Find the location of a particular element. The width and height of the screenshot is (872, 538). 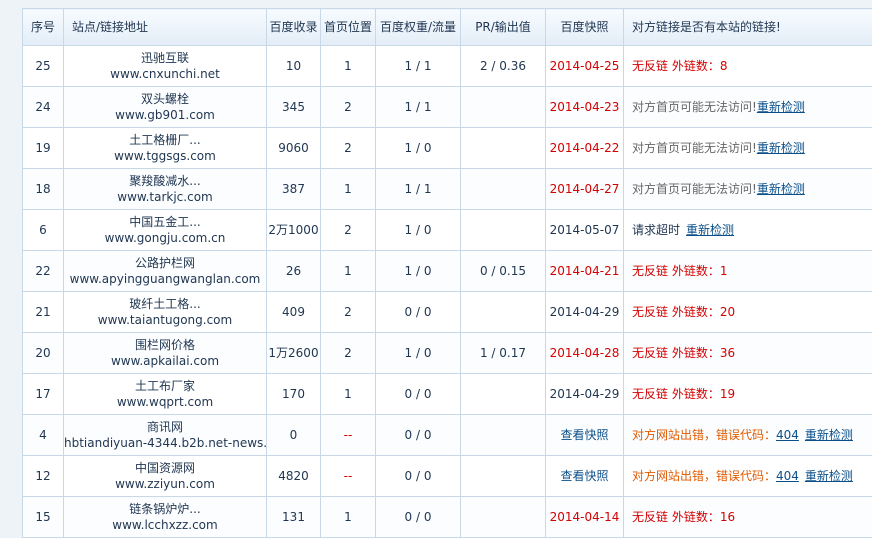

site-url: www.cnxunchi.net is located at coordinates (165, 74).